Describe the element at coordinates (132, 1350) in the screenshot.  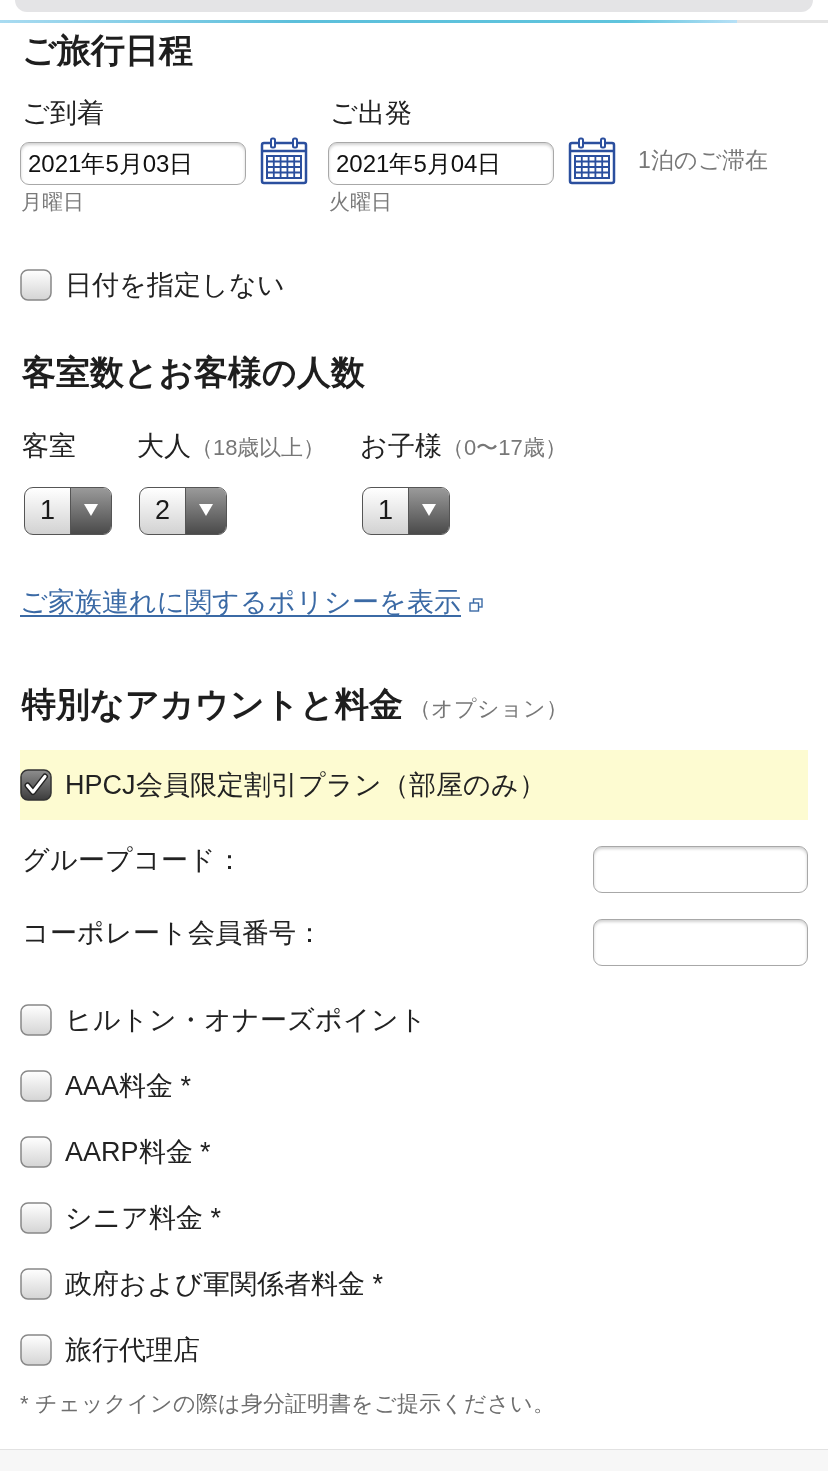
I see `checkbox-label: 旅行代理店` at that location.